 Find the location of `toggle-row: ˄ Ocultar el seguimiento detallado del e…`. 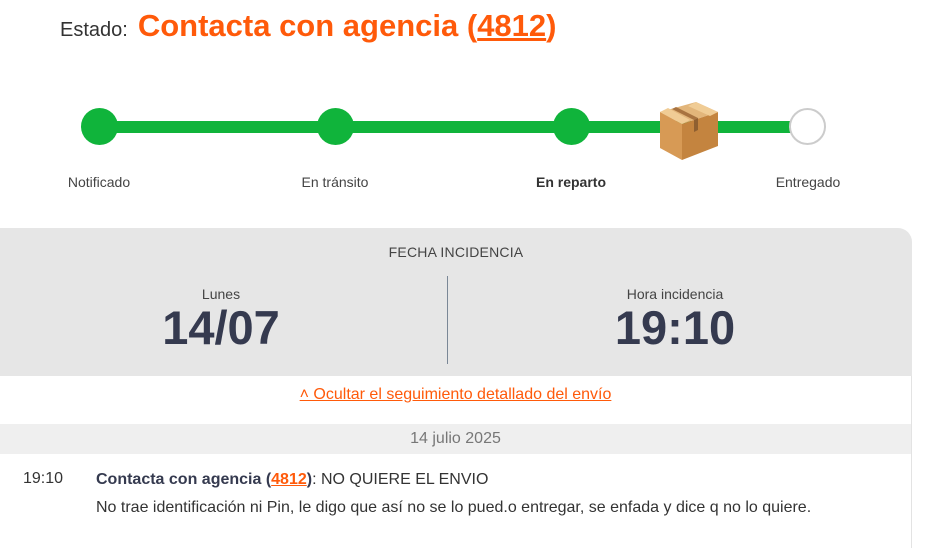

toggle-row: ˄ Ocultar el seguimiento detallado del e… is located at coordinates (455, 395).